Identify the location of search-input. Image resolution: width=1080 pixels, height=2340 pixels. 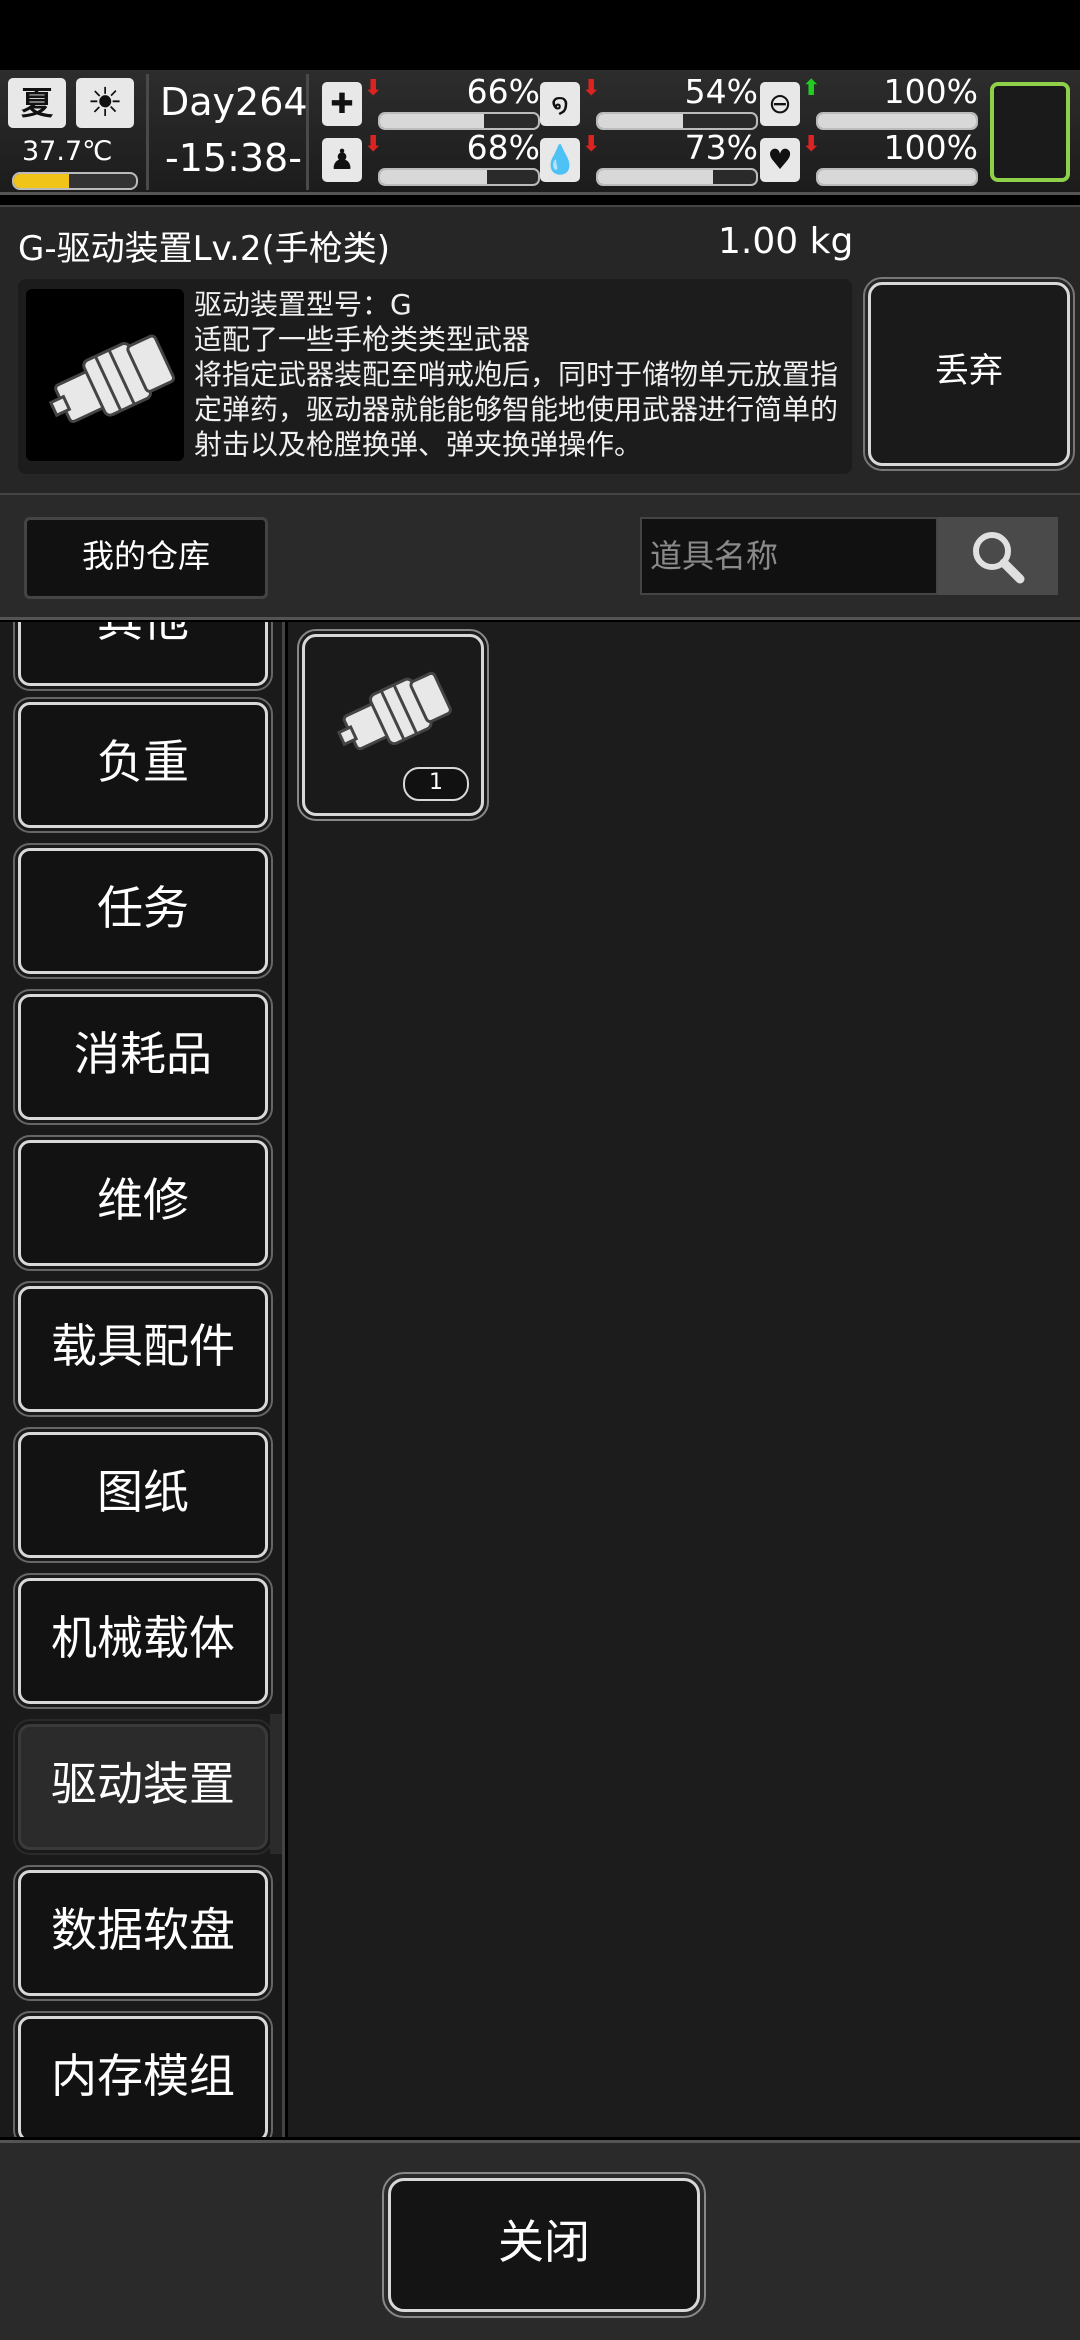
(789, 556).